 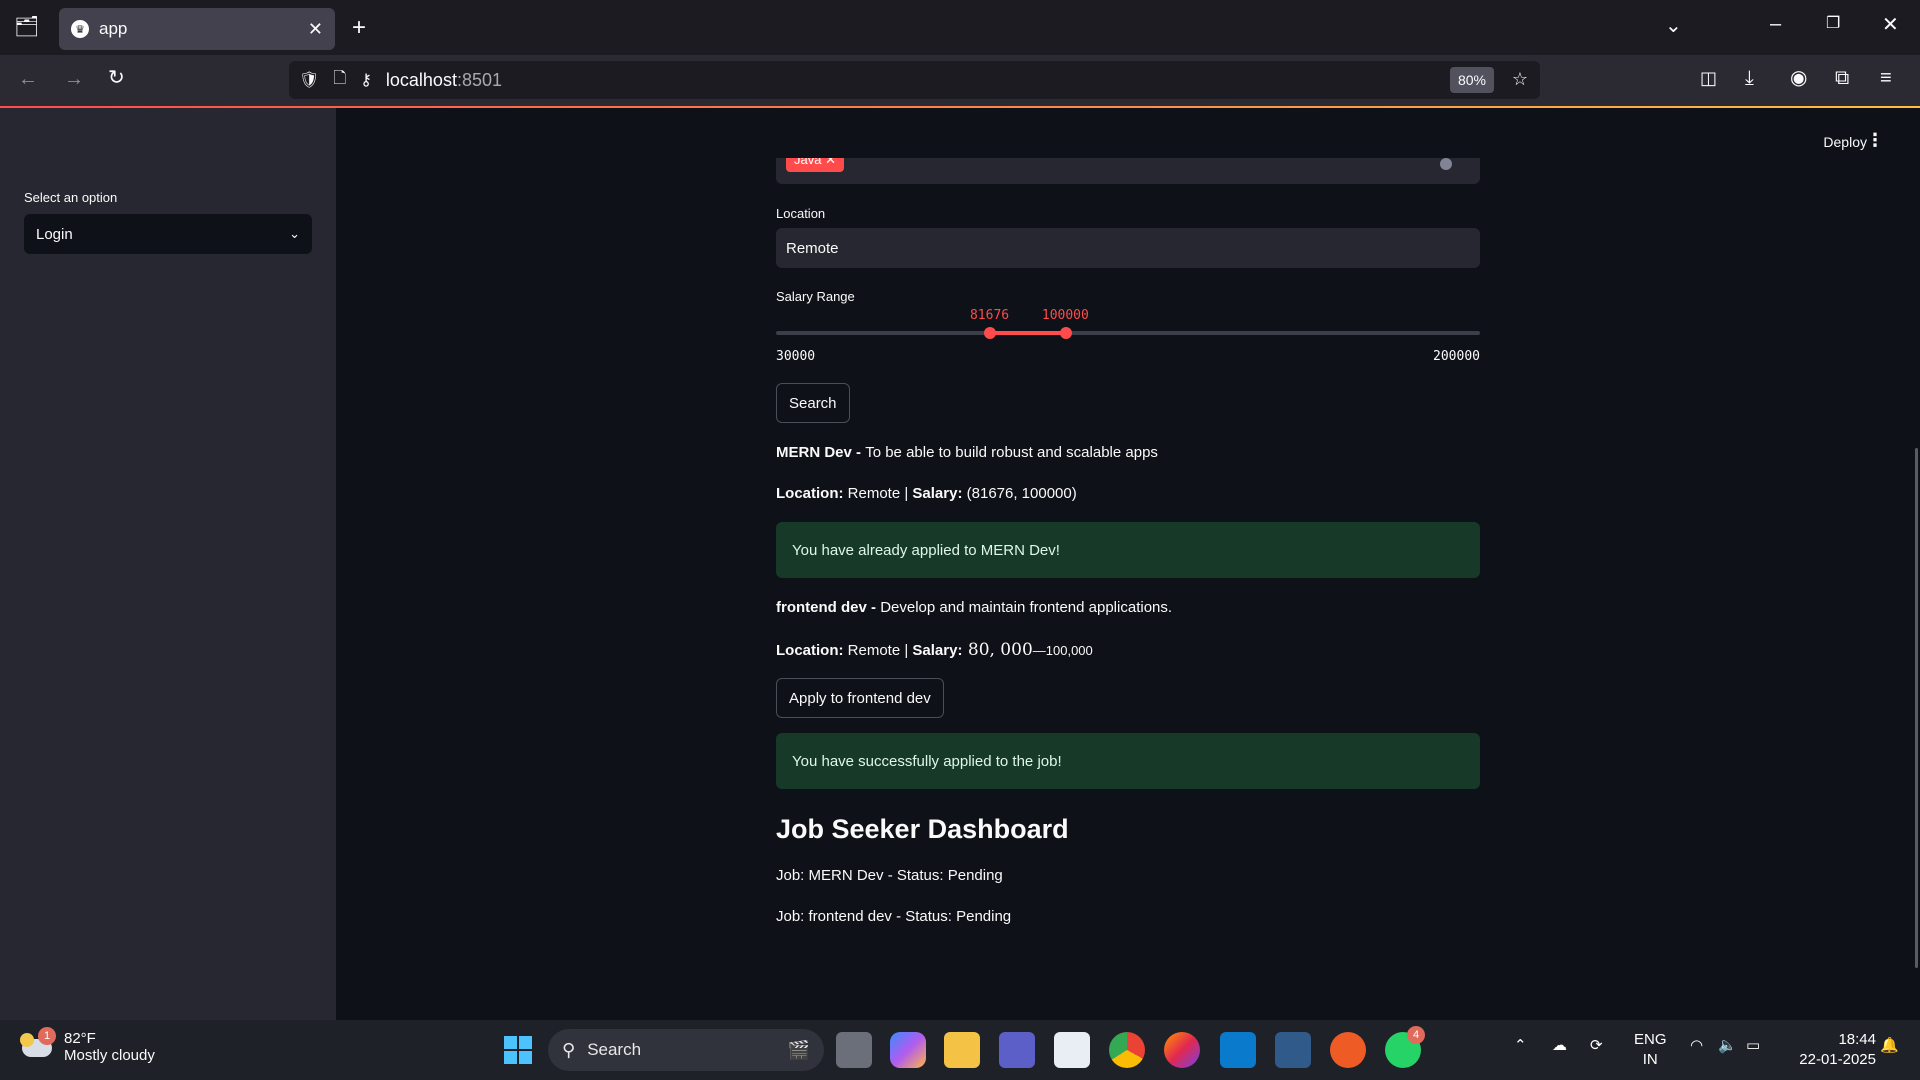 I want to click on weather-temp: 82°F, so click(x=80, y=1038).